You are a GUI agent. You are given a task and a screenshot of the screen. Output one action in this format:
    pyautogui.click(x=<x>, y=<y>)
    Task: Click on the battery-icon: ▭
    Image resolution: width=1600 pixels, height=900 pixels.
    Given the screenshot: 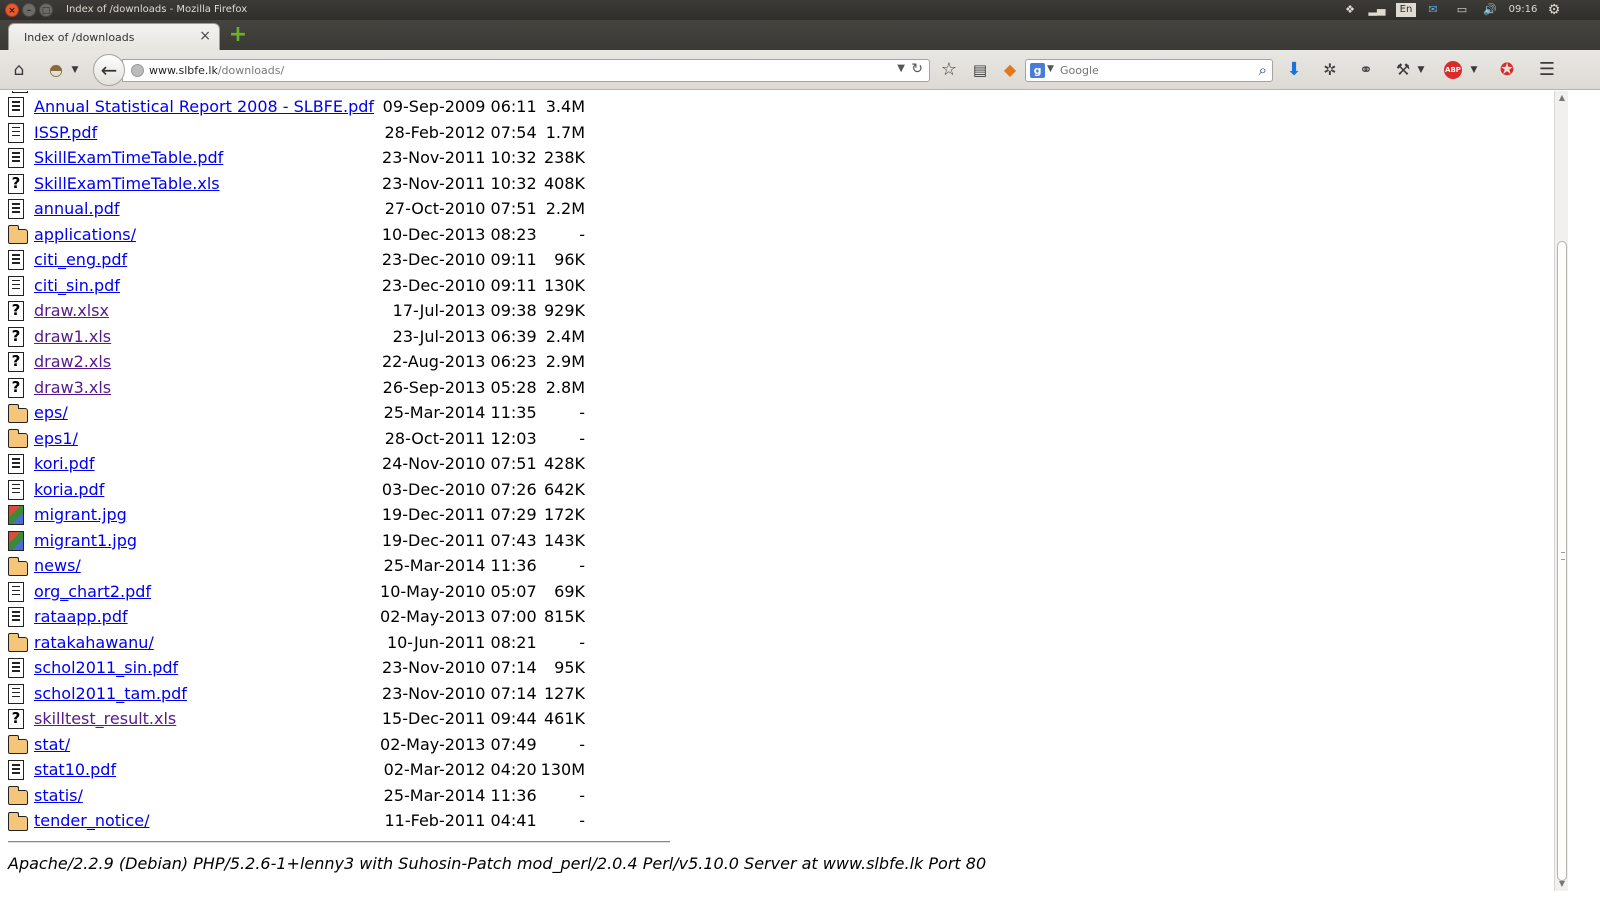 What is the action you would take?
    pyautogui.click(x=1462, y=10)
    